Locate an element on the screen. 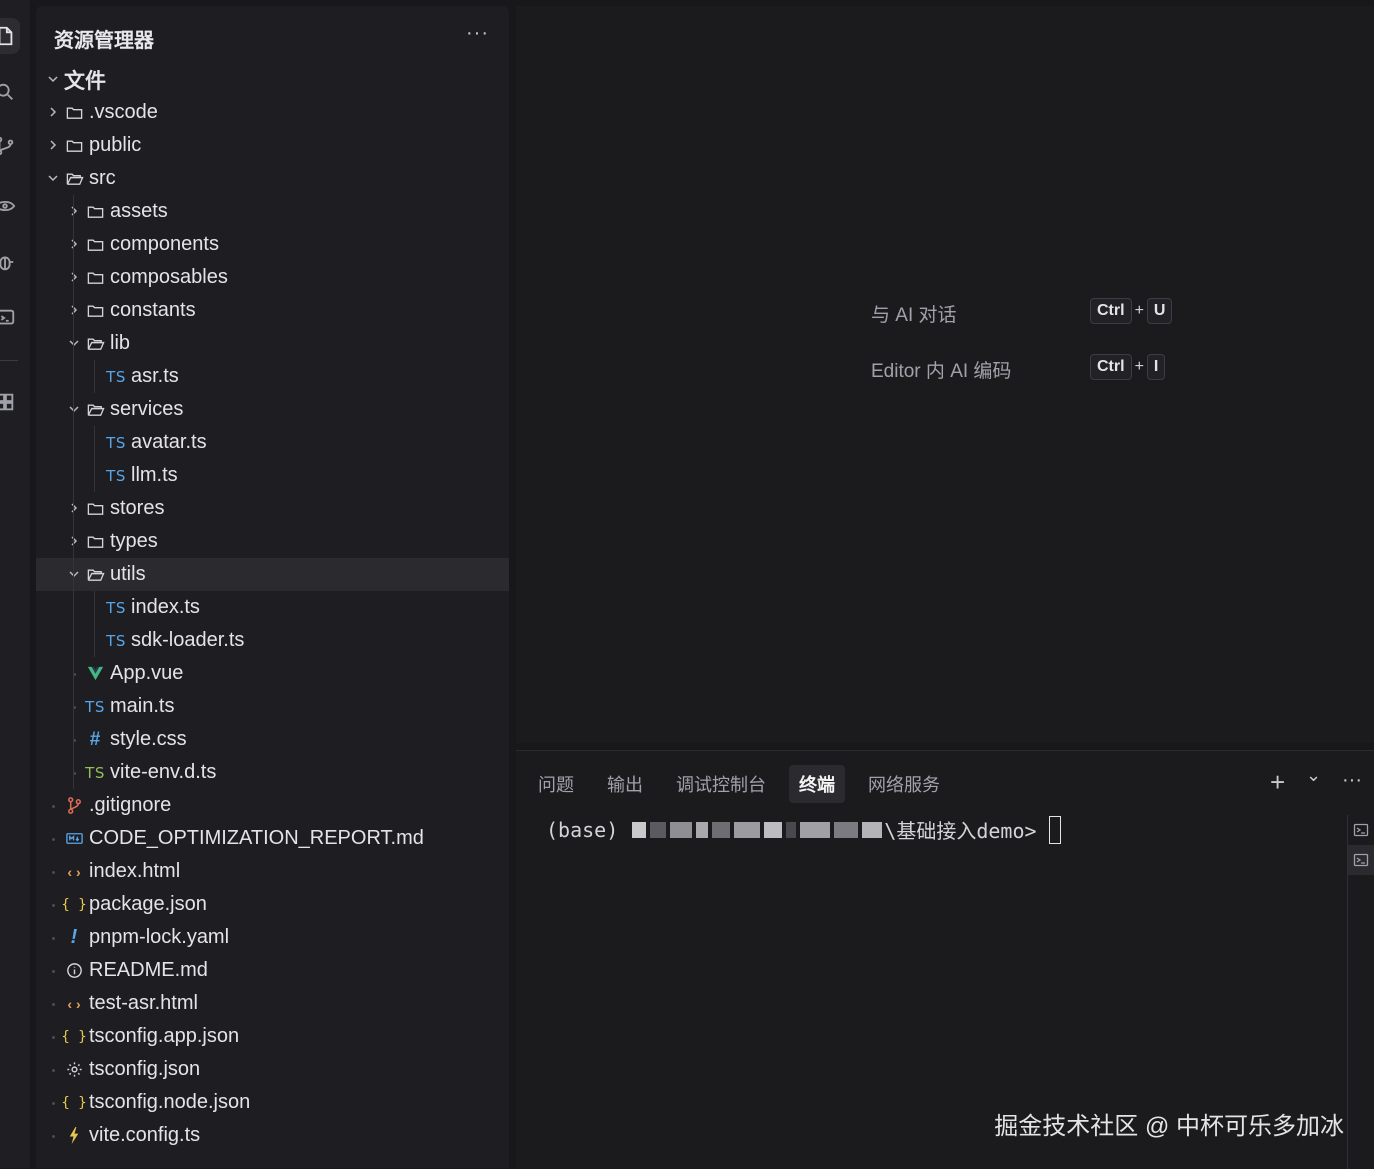 This screenshot has height=1169, width=1374. tree-folder: utils is located at coordinates (272, 574).